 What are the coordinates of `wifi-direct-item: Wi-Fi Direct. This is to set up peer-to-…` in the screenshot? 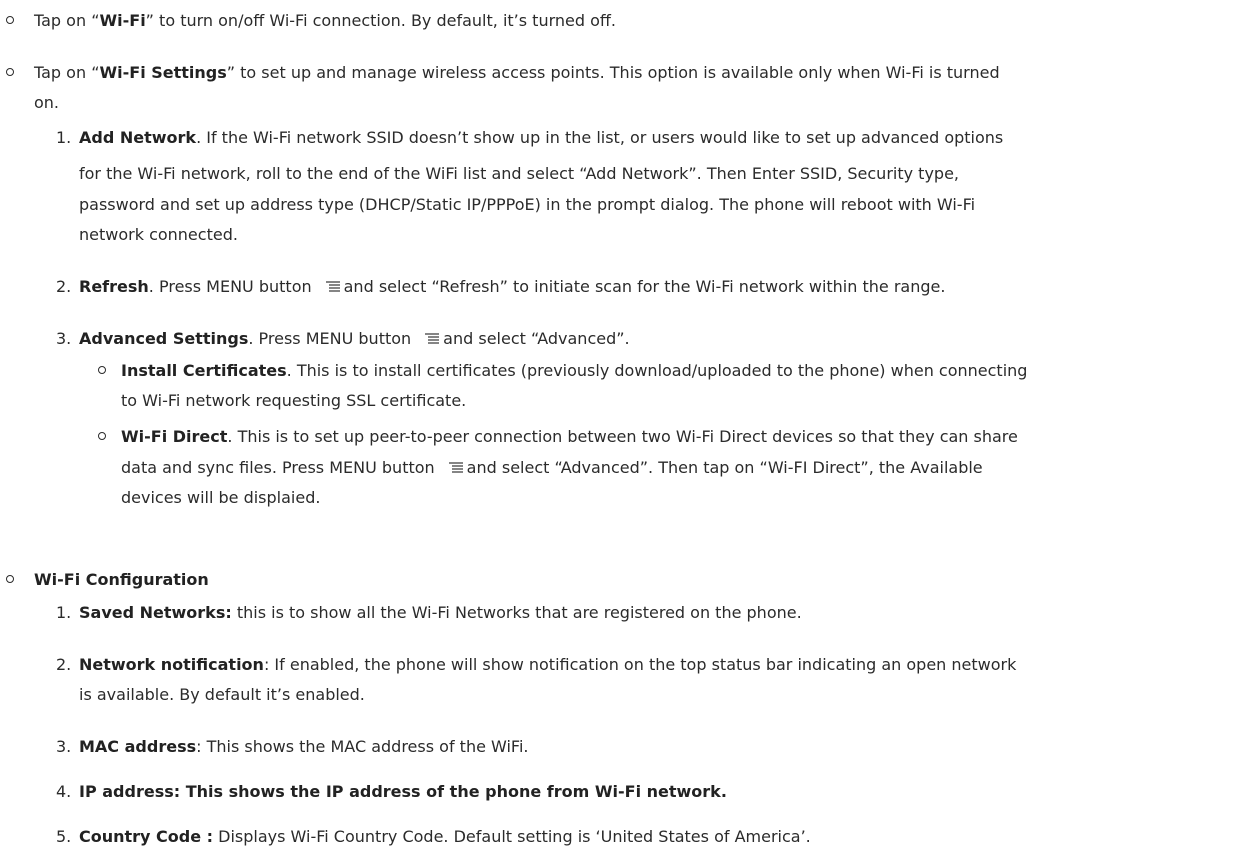 It's located at (569, 436).